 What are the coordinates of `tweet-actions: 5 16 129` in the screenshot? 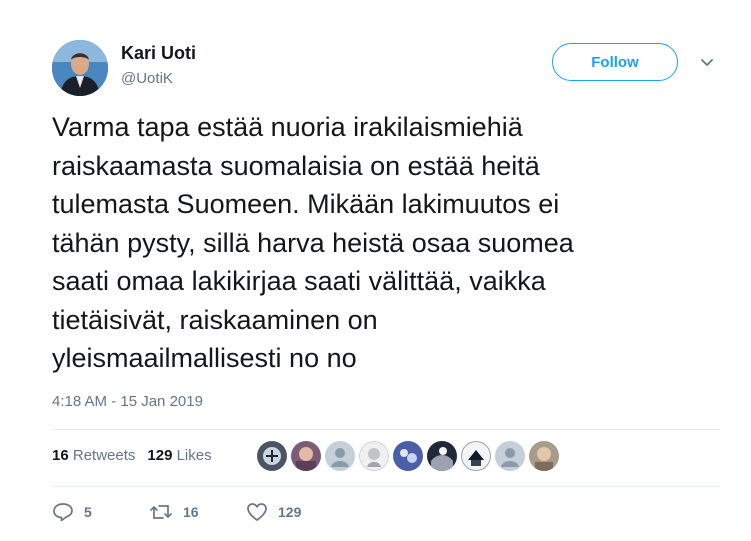 It's located at (197, 512).